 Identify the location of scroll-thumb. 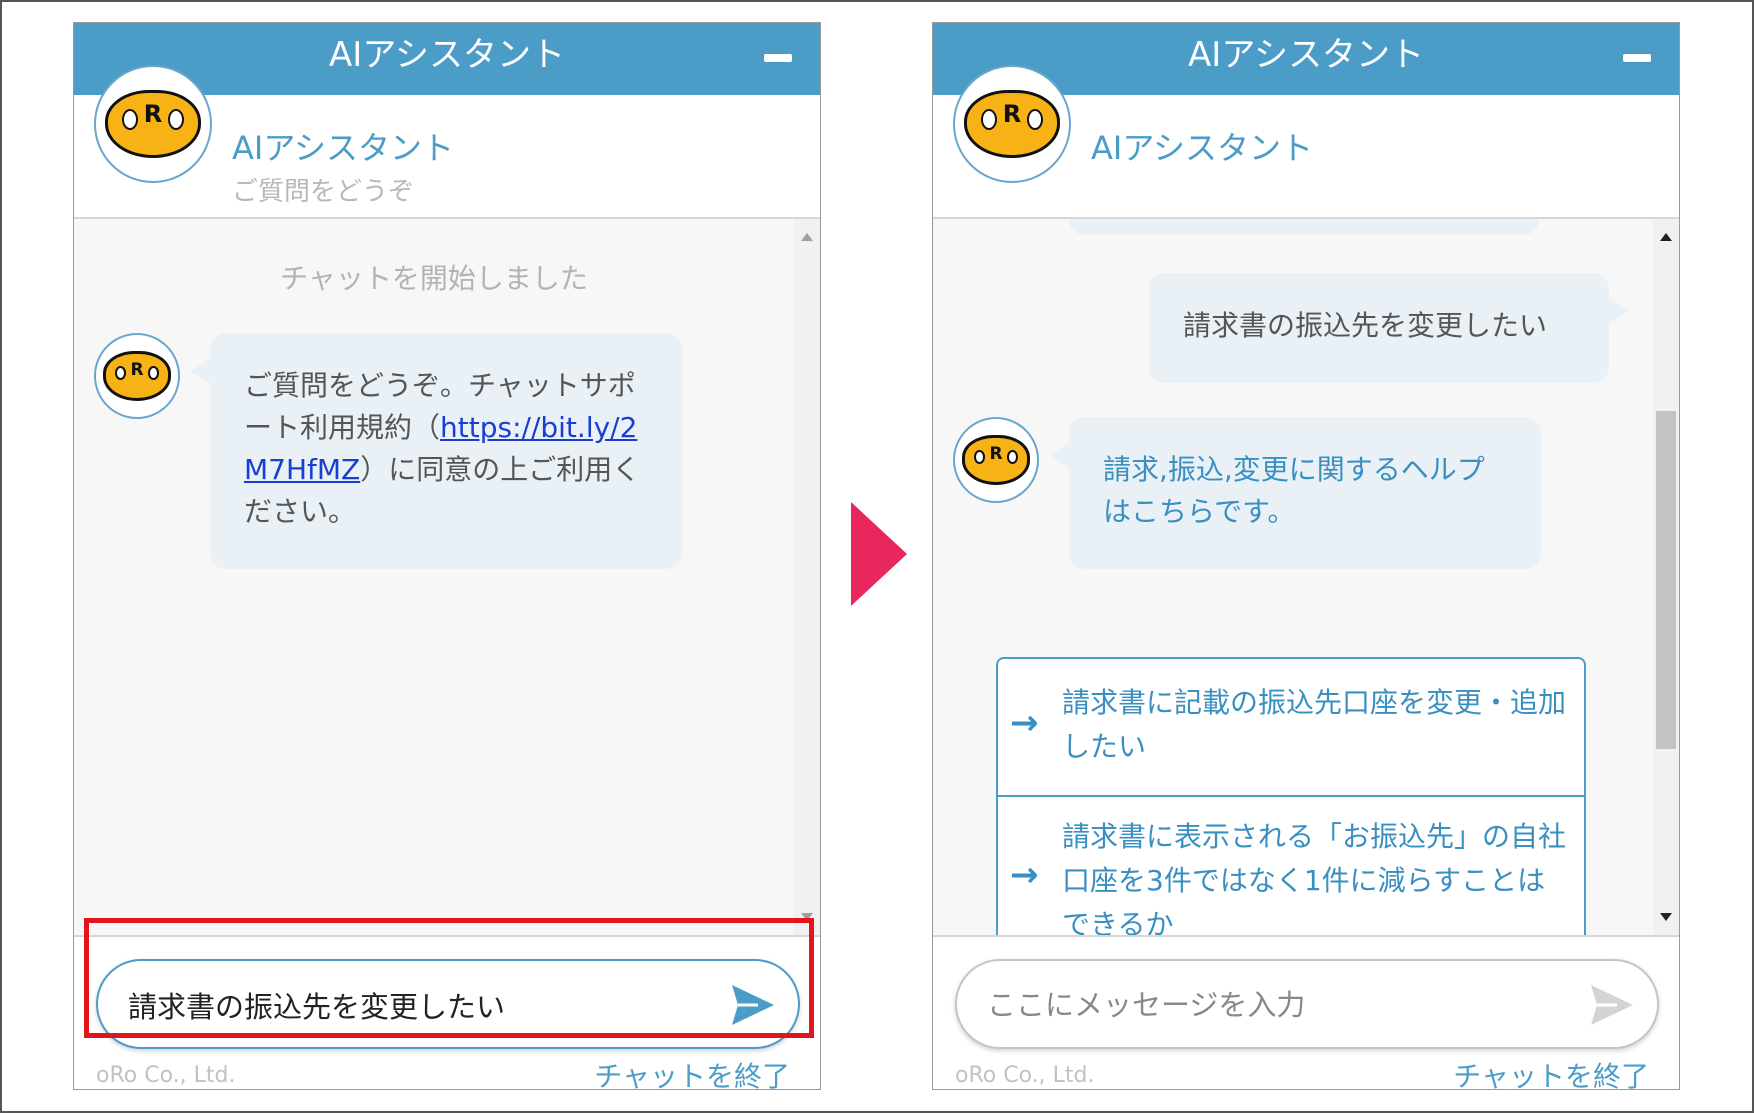
(1666, 580).